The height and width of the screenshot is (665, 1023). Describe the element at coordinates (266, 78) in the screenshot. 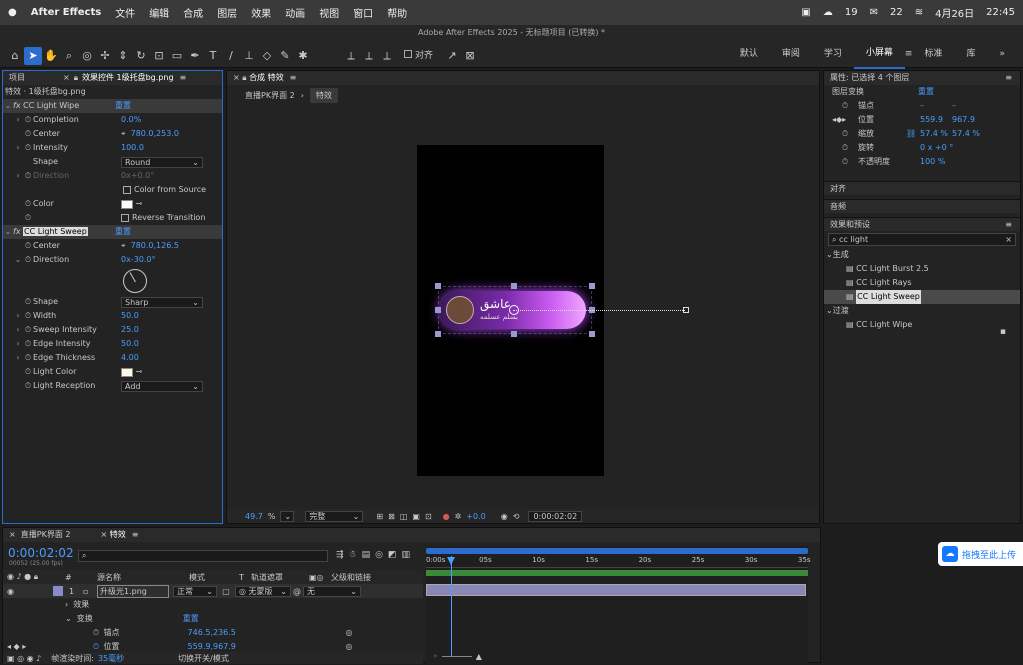

I see `tab-comp: 合成 特效` at that location.